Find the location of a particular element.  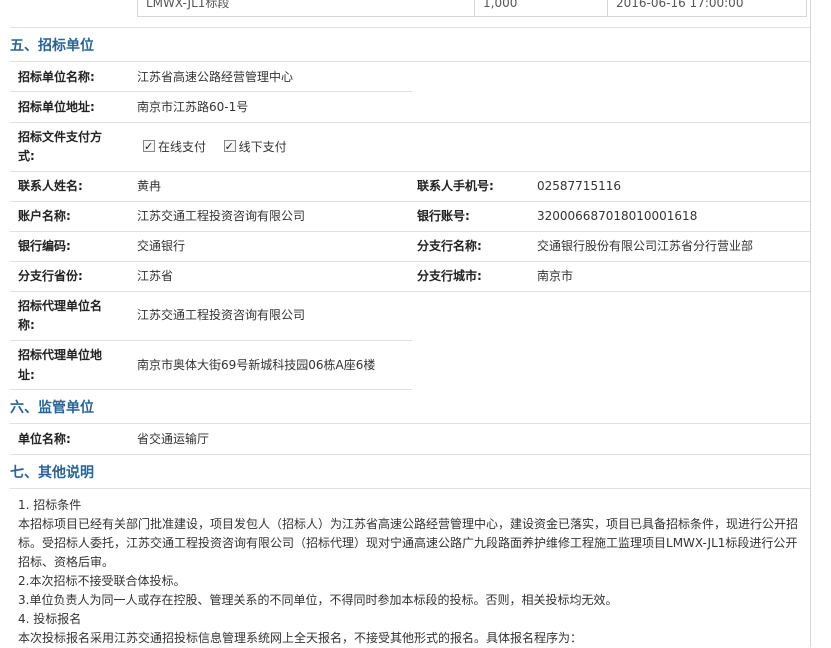

branch-name-label: 分支行名称: is located at coordinates (449, 246).